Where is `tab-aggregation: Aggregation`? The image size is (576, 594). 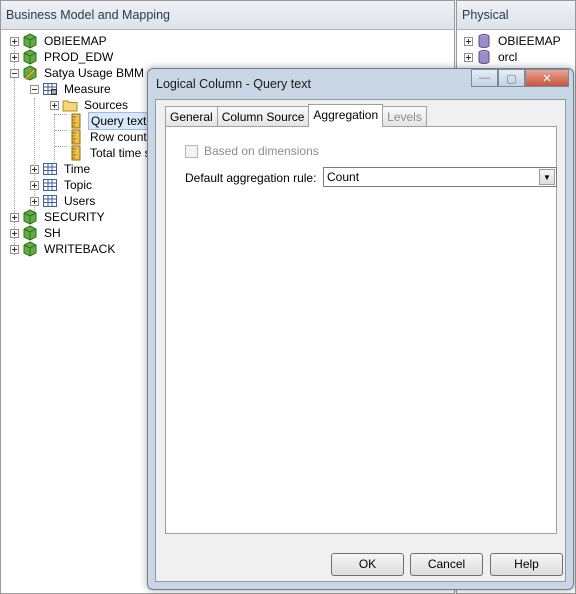 tab-aggregation: Aggregation is located at coordinates (346, 115).